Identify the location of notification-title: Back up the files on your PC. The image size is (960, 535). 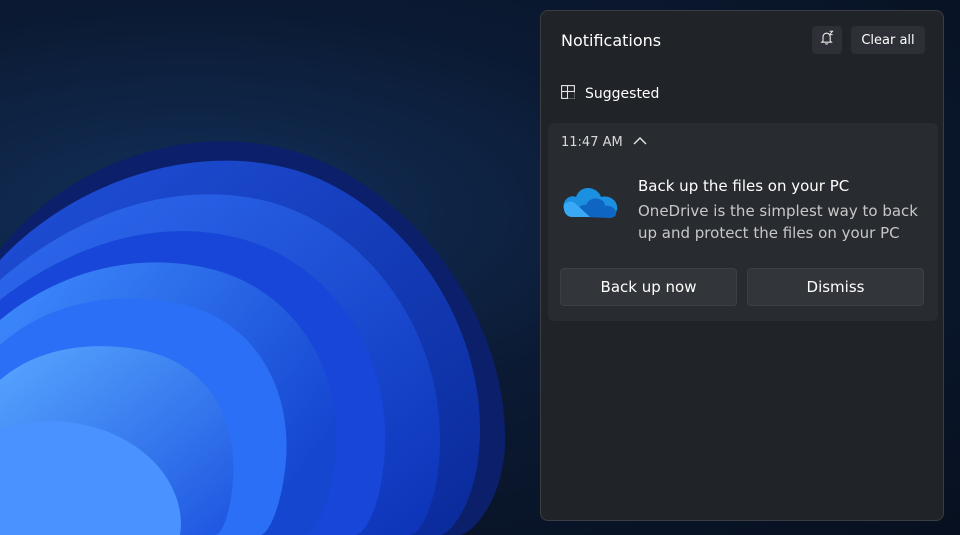
(744, 186).